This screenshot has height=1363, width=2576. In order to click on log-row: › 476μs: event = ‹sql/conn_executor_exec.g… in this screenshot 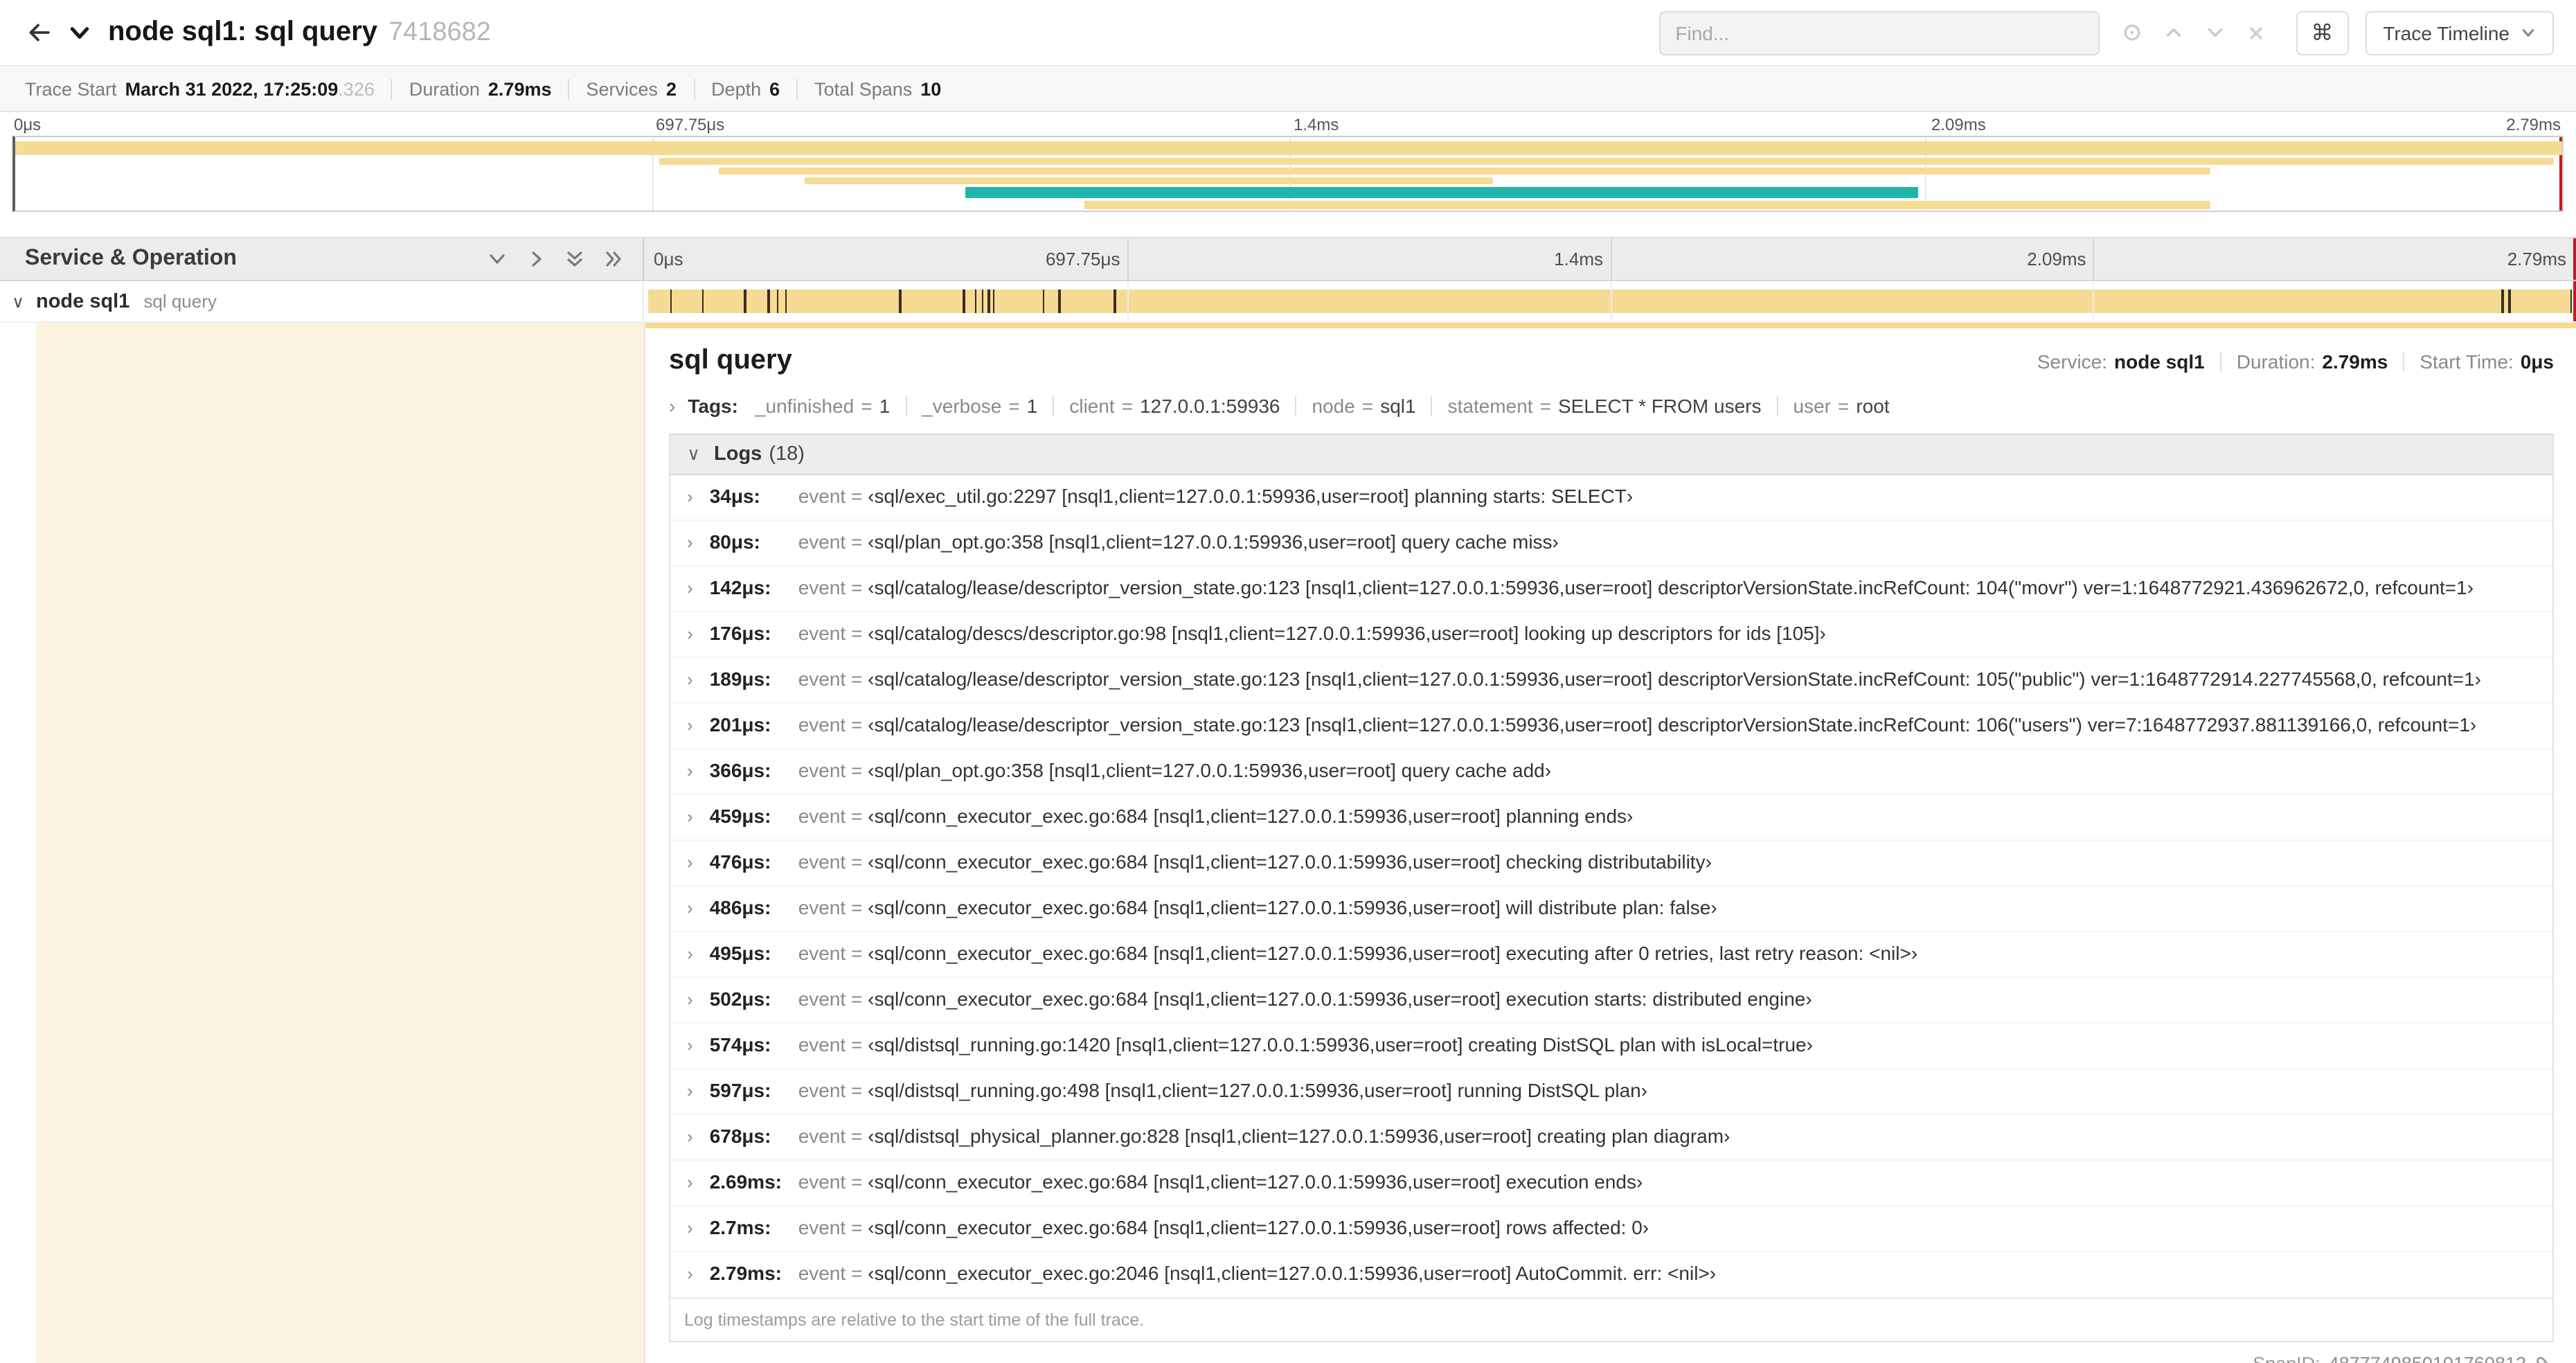, I will do `click(1611, 864)`.